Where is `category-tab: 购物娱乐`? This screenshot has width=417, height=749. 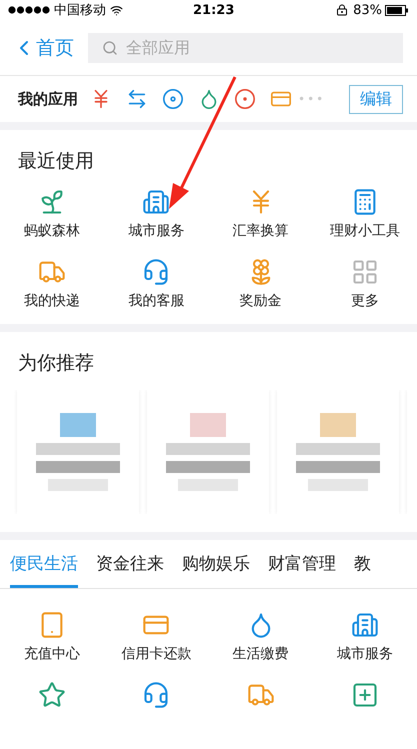
category-tab: 购物娱乐 is located at coordinates (216, 564).